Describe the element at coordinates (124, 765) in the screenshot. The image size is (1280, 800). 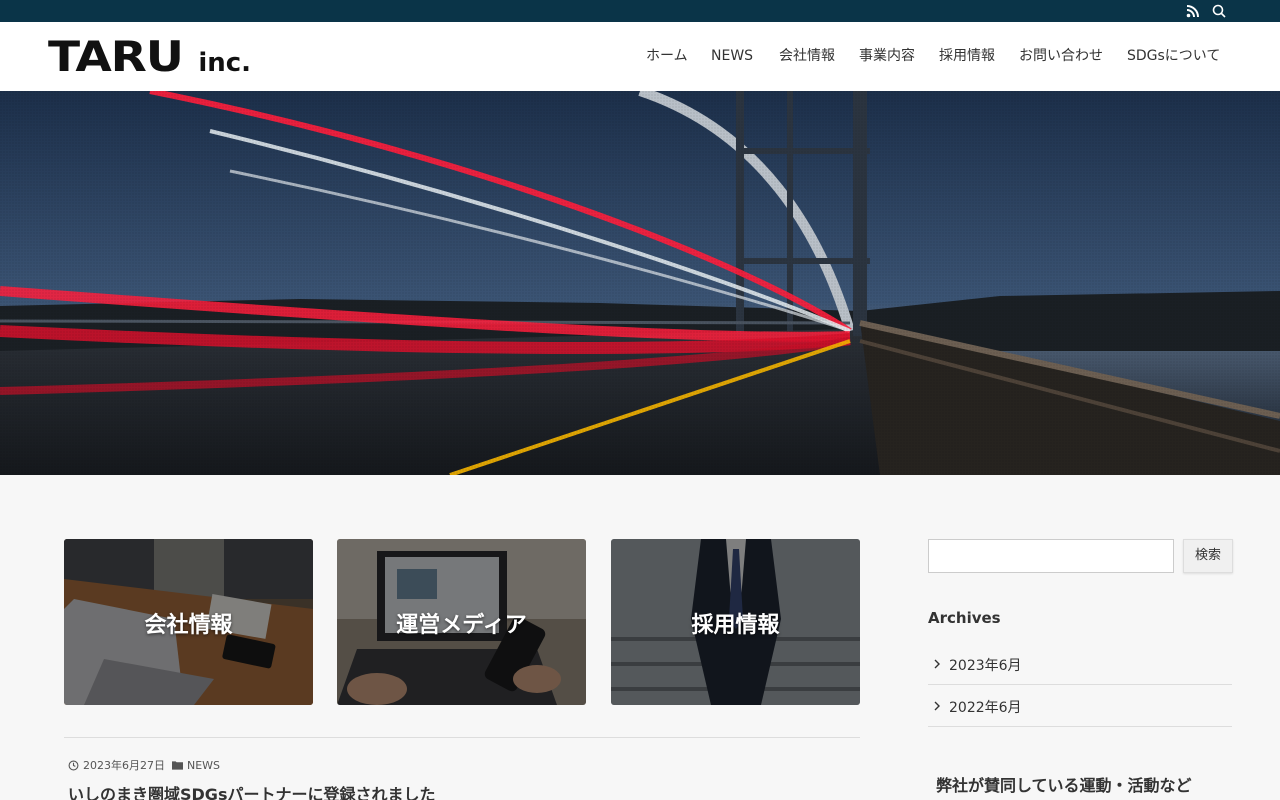
I see `post-date: 2023年6月27日` at that location.